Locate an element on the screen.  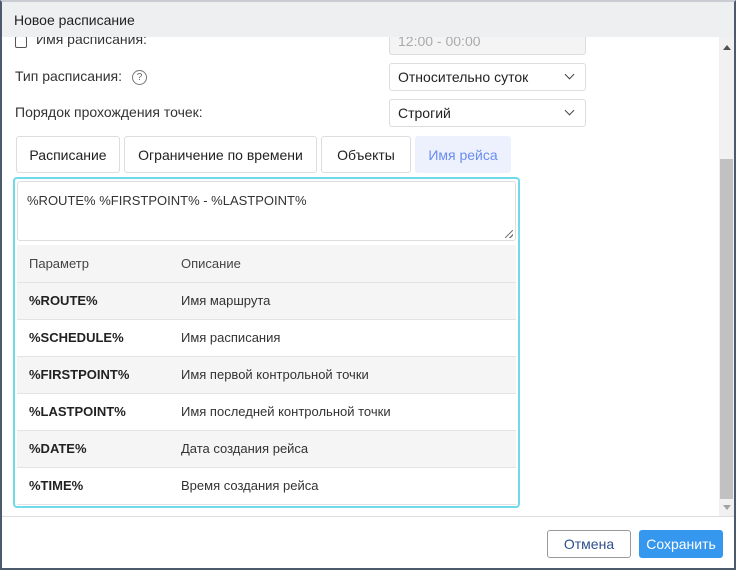
param-cell: %LASTPOINT% is located at coordinates (93, 412).